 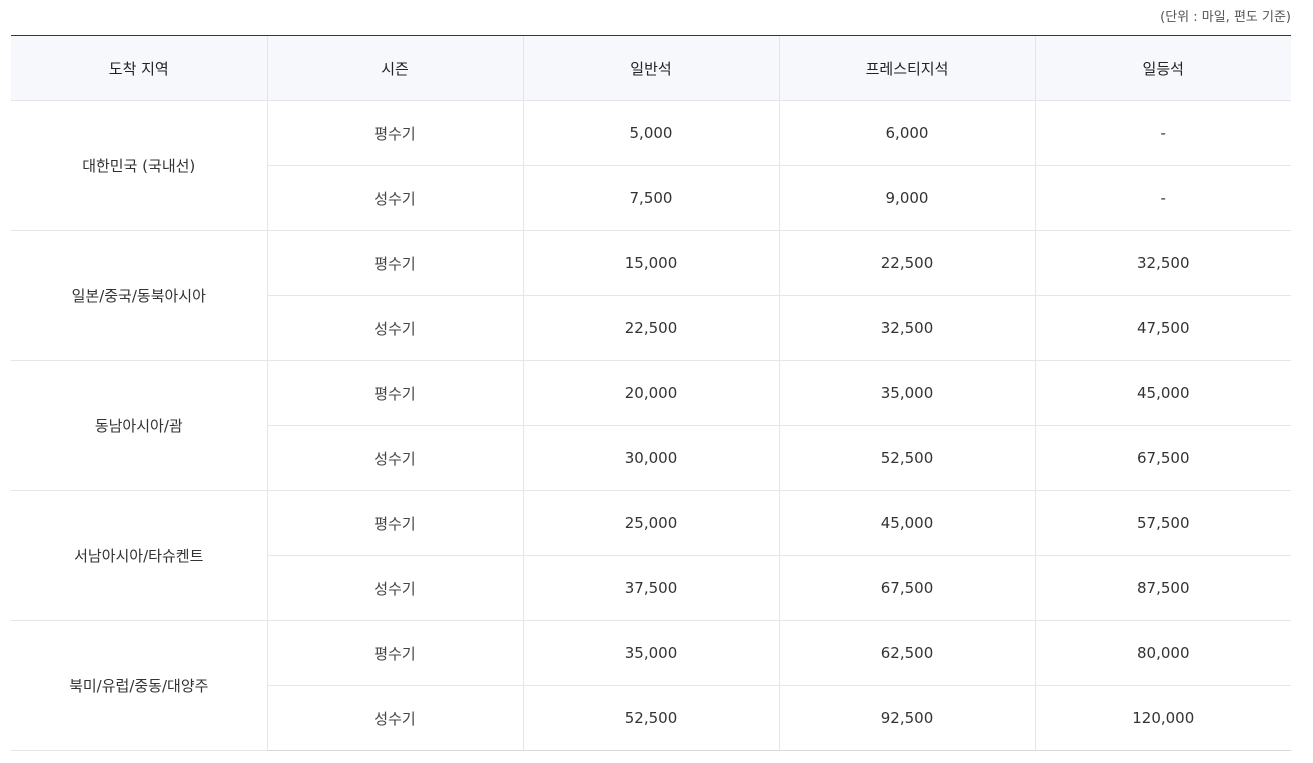 What do you see at coordinates (906, 523) in the screenshot?
I see `prestige-cell: 45,000` at bounding box center [906, 523].